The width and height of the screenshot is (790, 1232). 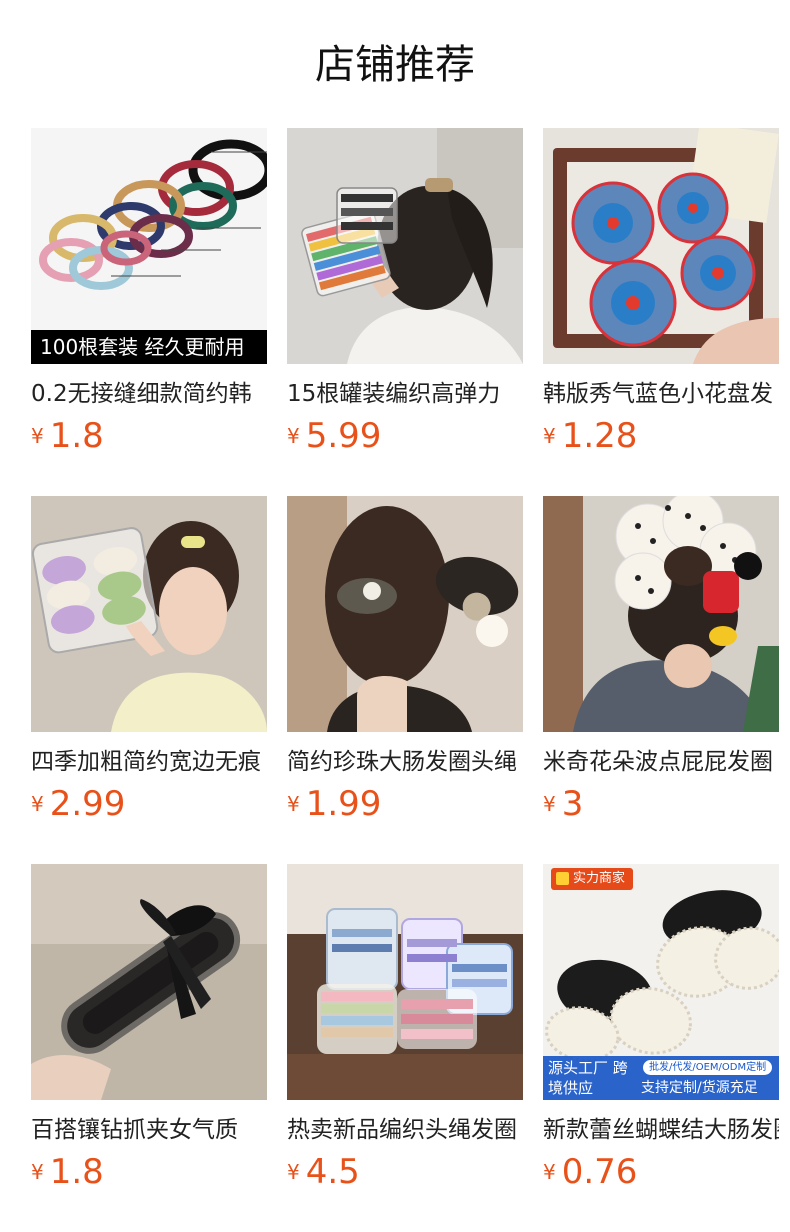 What do you see at coordinates (708, 1067) in the screenshot?
I see `factory-tag: 批发/代发/OEM/ODM定制` at bounding box center [708, 1067].